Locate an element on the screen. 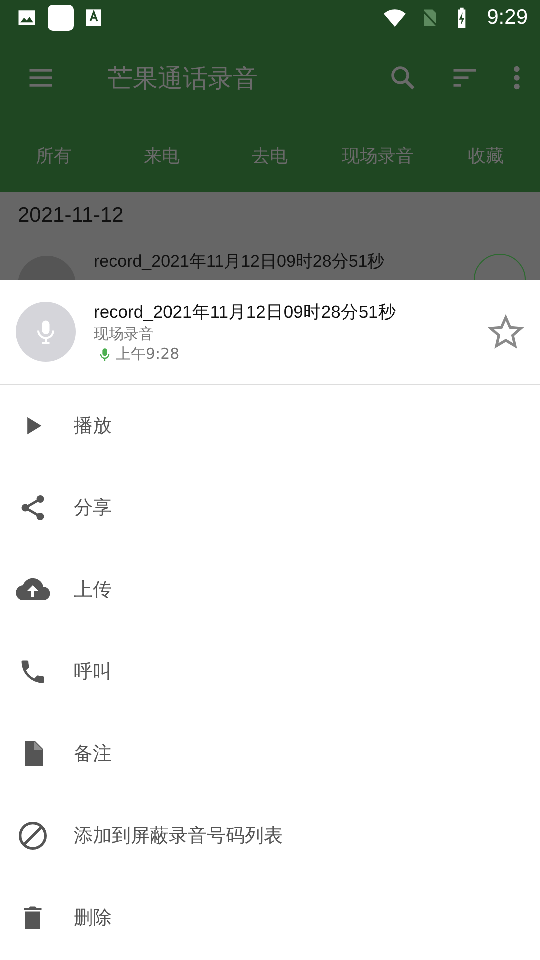 The image size is (540, 960). date-header: 2021-11-12 is located at coordinates (71, 216).